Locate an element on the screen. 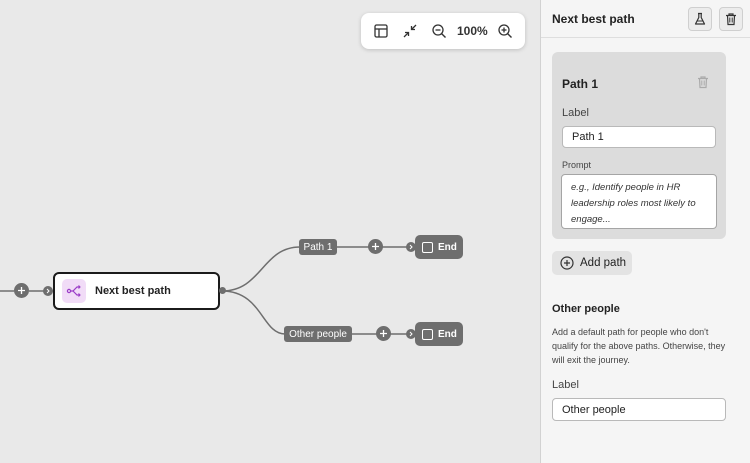  node-output-handle is located at coordinates (222, 290).